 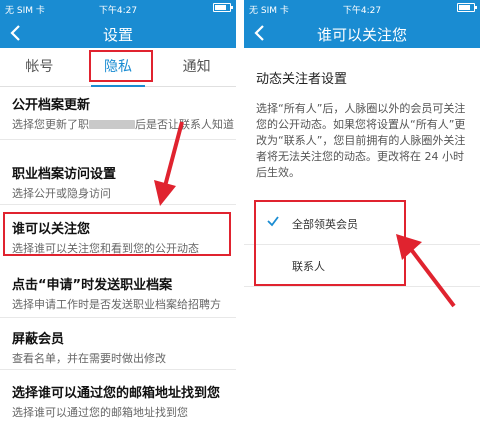 What do you see at coordinates (240, 219) in the screenshot?
I see `screen-divider` at bounding box center [240, 219].